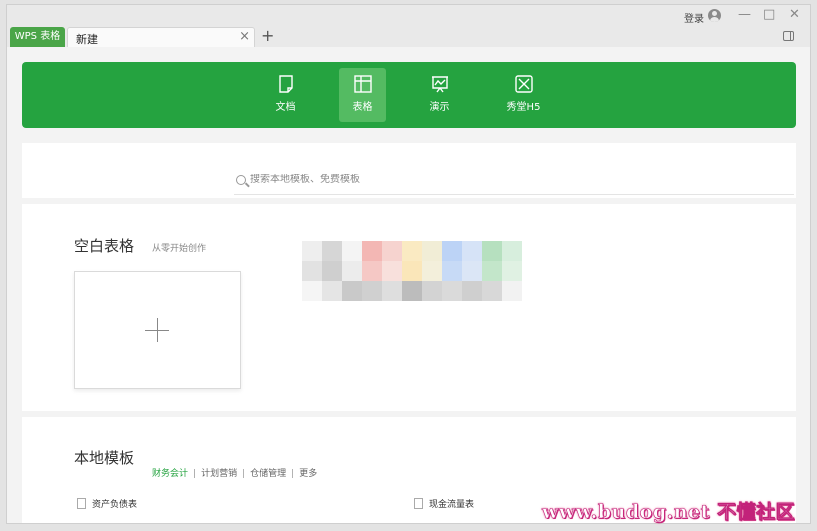 The image size is (817, 531). I want to click on avatar-icon, so click(714, 15).